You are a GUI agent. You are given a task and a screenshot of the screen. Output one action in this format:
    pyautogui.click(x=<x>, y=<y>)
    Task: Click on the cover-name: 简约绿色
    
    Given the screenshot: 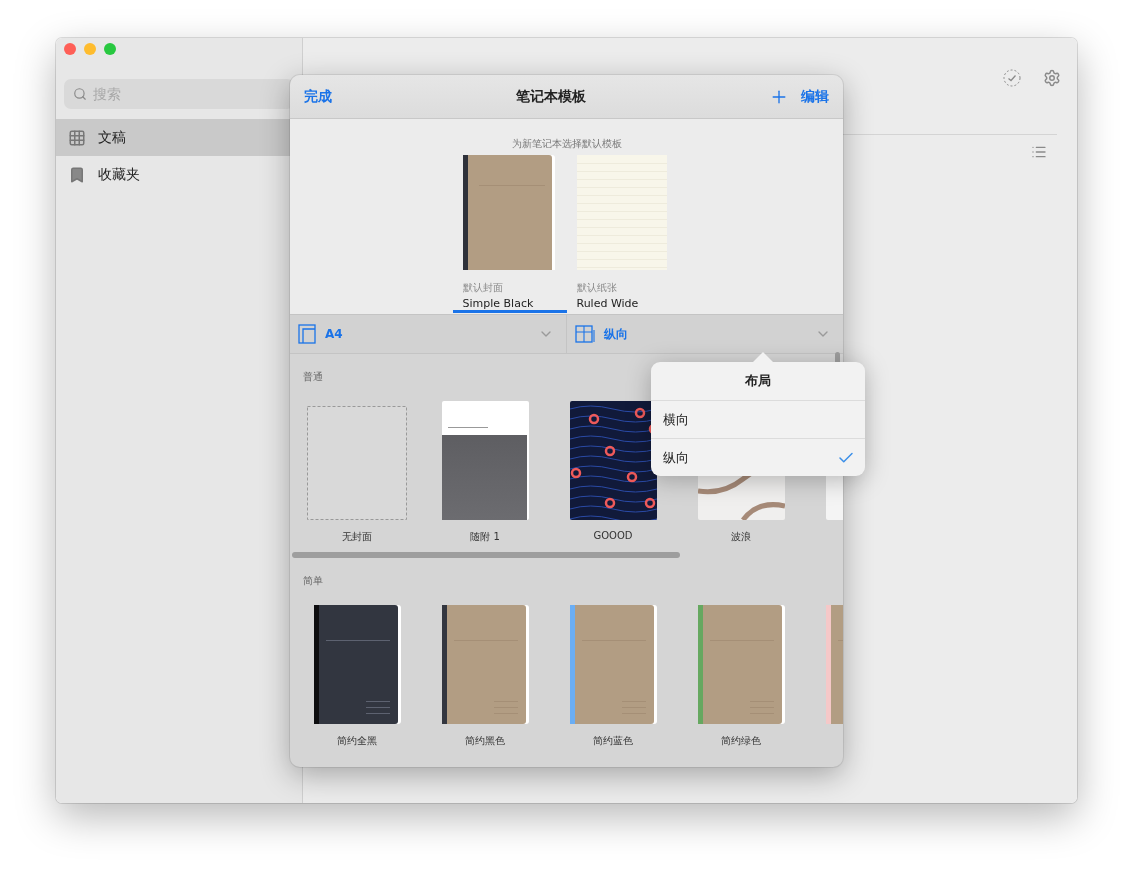 What is the action you would take?
    pyautogui.click(x=741, y=741)
    